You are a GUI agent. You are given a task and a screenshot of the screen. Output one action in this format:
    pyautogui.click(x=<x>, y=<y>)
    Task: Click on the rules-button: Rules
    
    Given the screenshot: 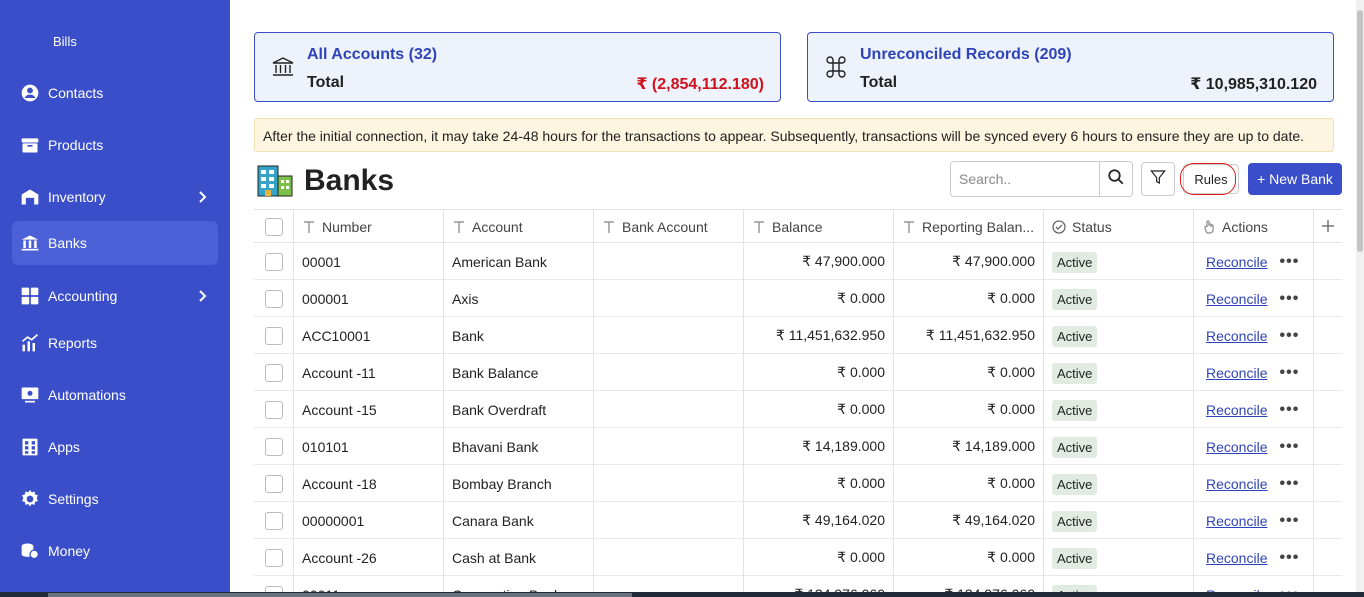 What is the action you would take?
    pyautogui.click(x=1211, y=179)
    